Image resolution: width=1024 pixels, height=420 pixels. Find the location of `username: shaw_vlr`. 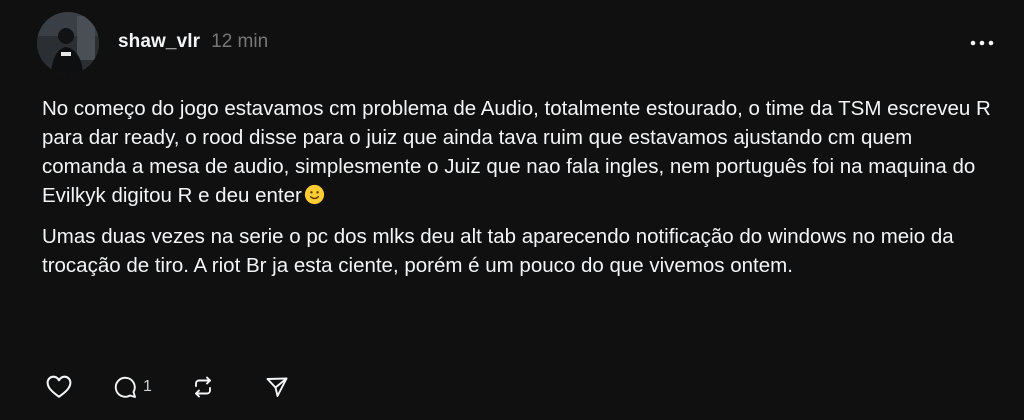

username: shaw_vlr is located at coordinates (159, 42).